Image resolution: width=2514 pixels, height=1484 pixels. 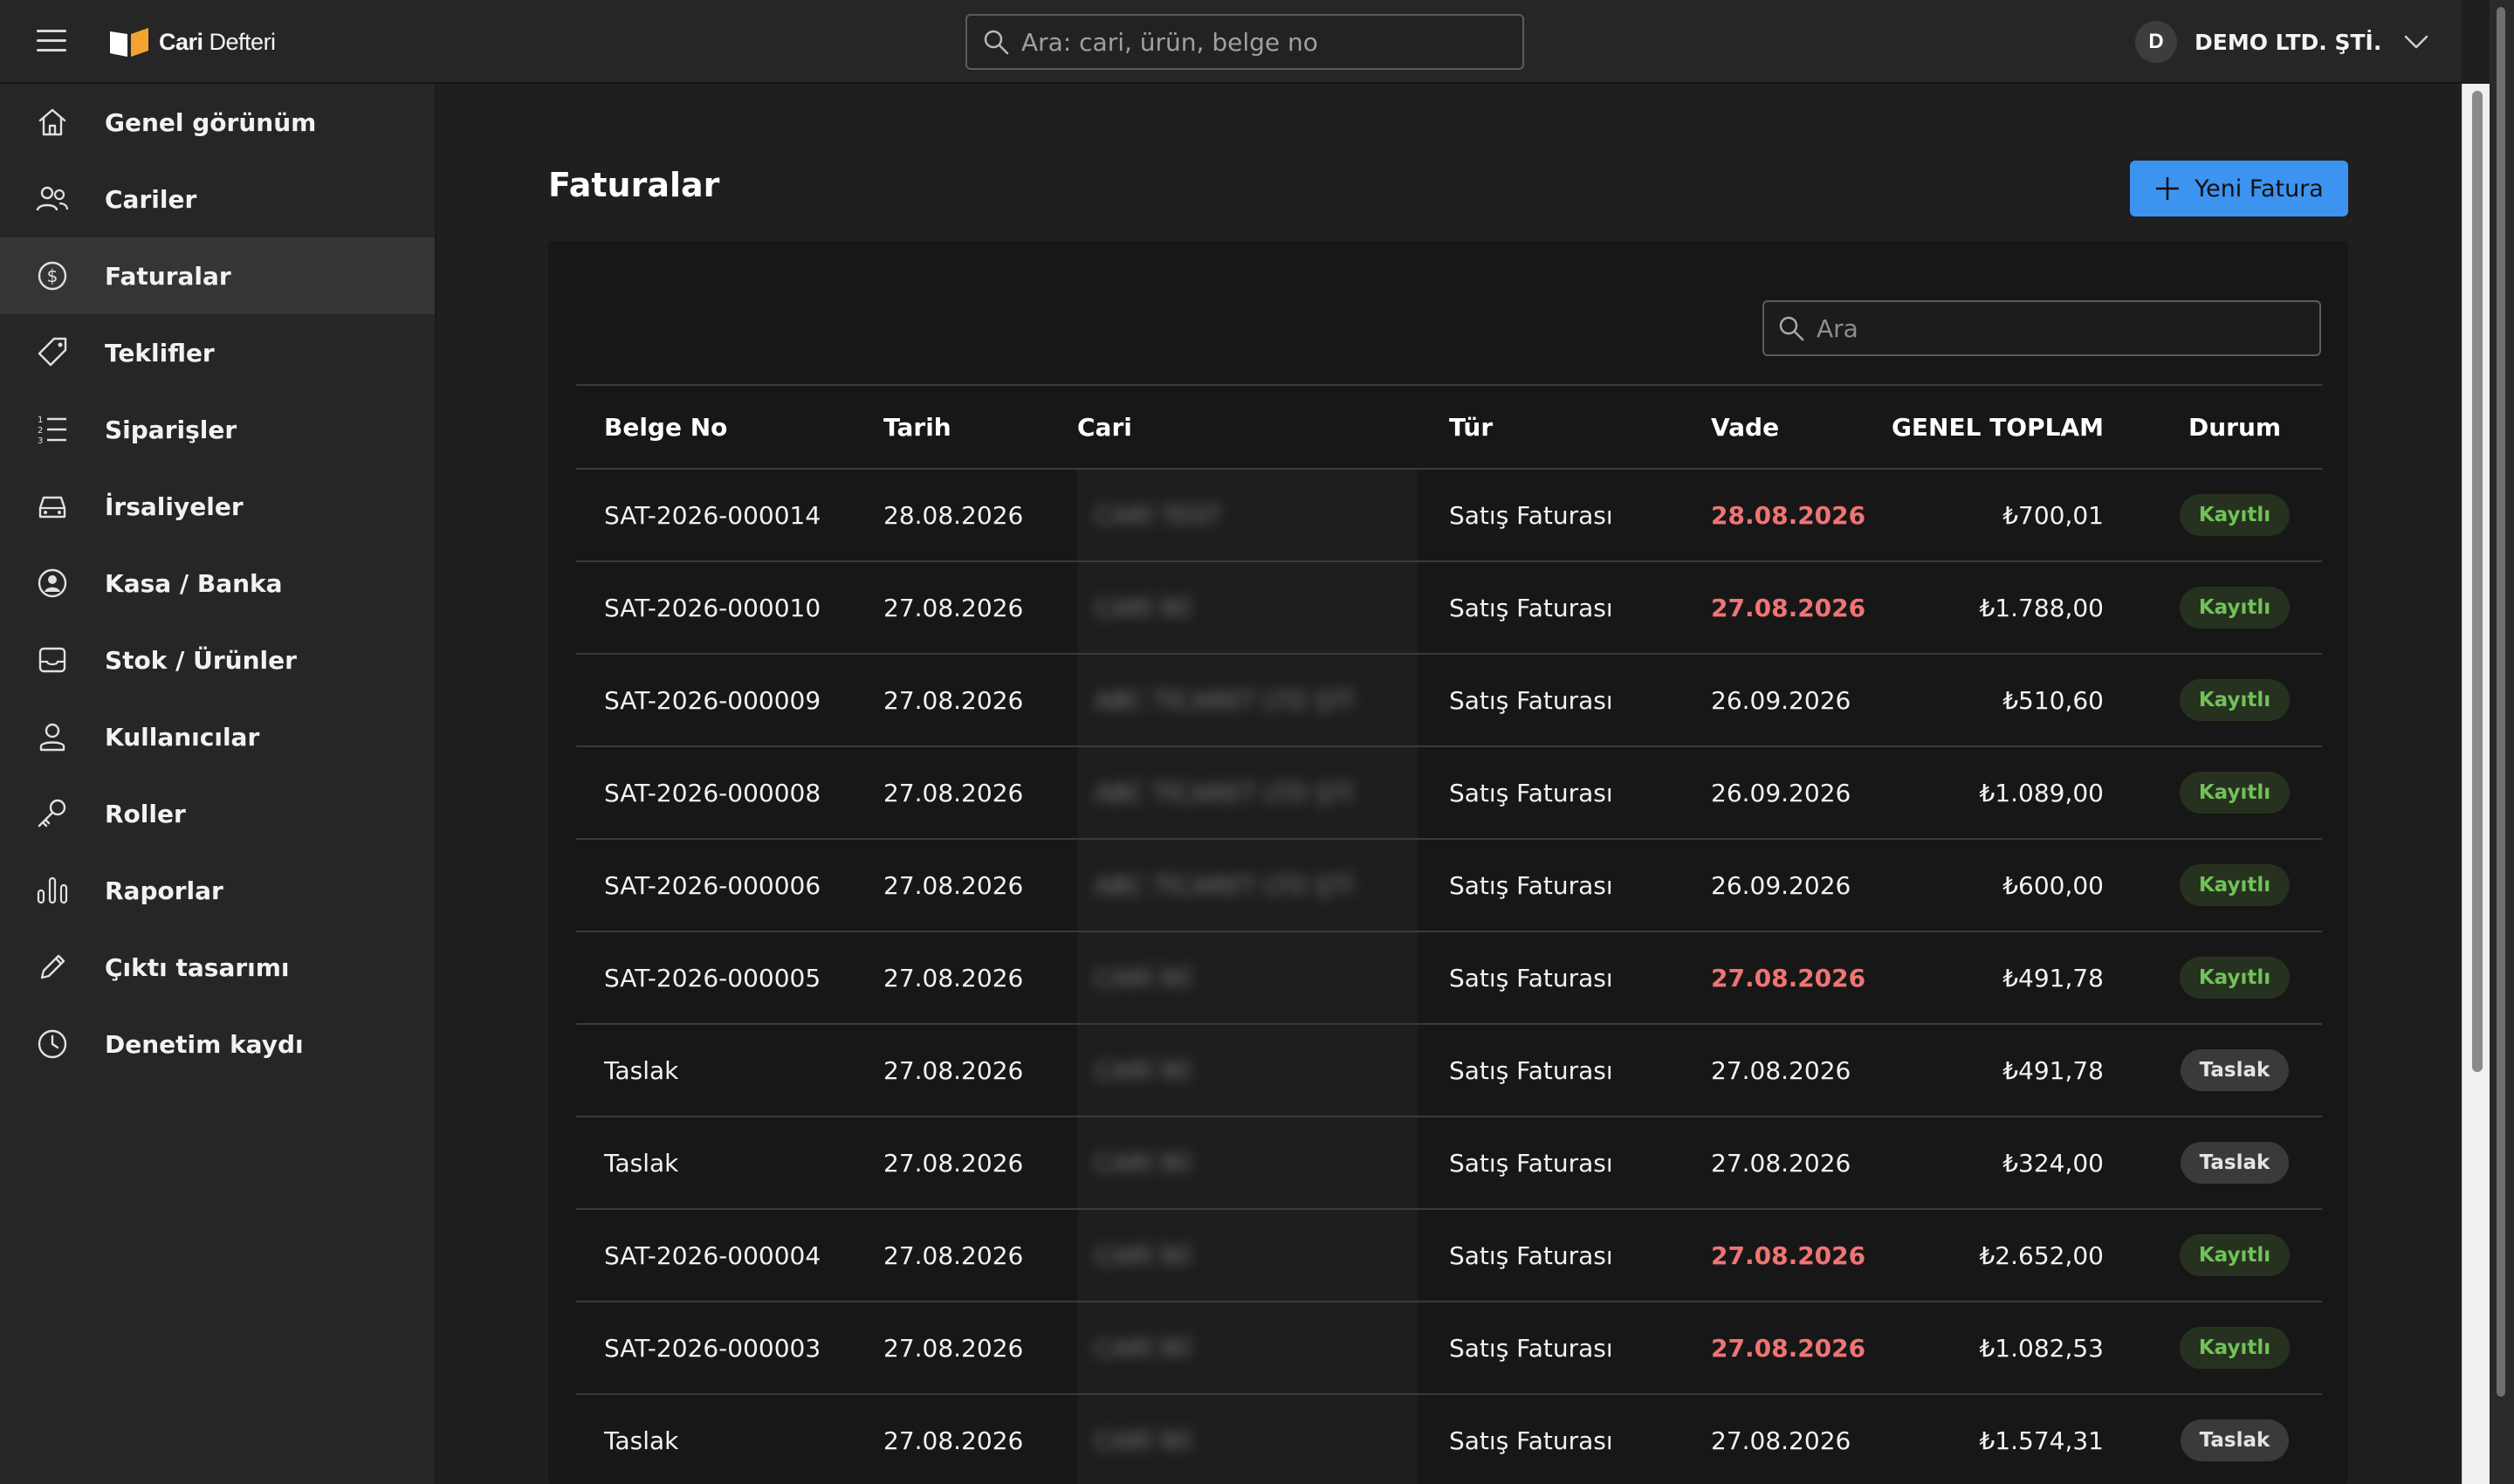 I want to click on search-icon, so click(x=1791, y=329).